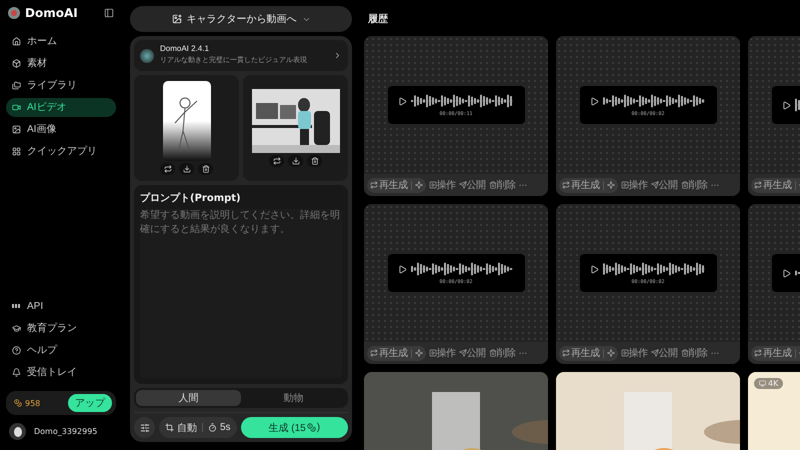 This screenshot has height=450, width=800. I want to click on options-button: 自動 5s, so click(198, 427).